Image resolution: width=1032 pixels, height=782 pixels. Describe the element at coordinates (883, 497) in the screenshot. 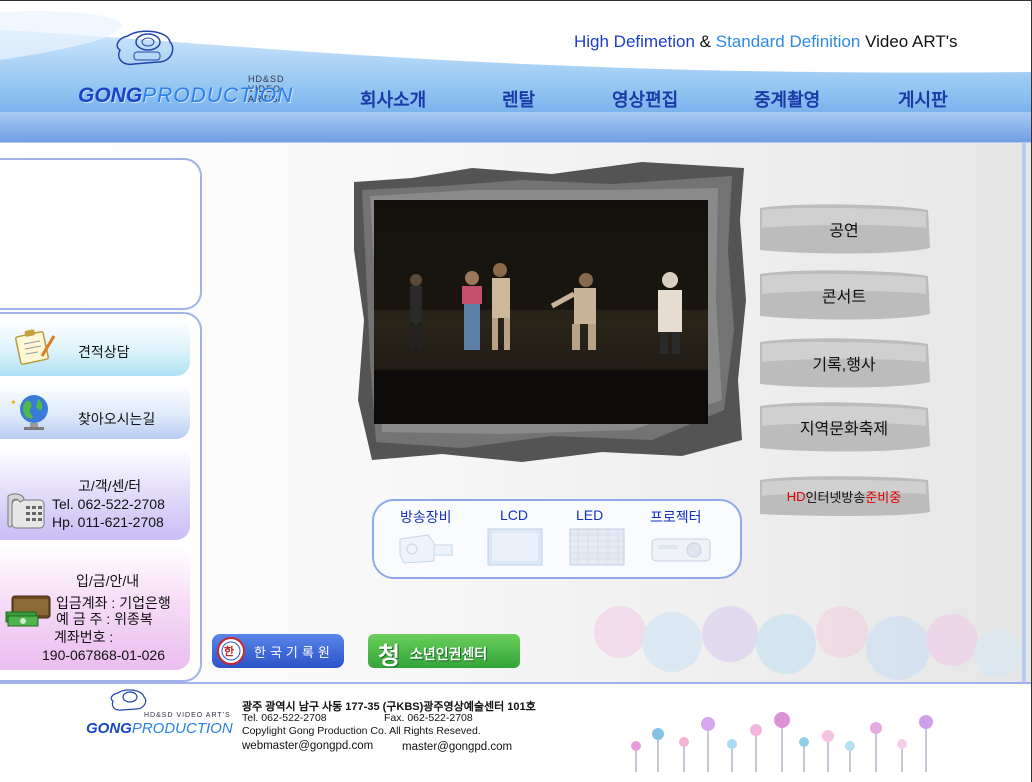

I see `hd-suffix: 준비중` at that location.